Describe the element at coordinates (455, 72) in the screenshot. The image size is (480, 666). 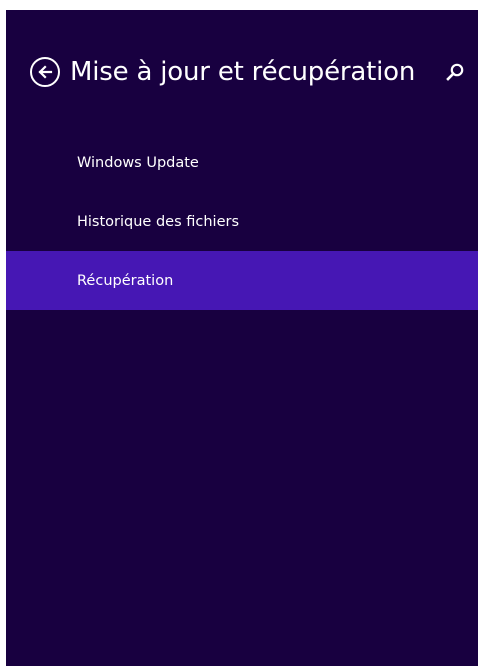
I see `search-icon` at that location.